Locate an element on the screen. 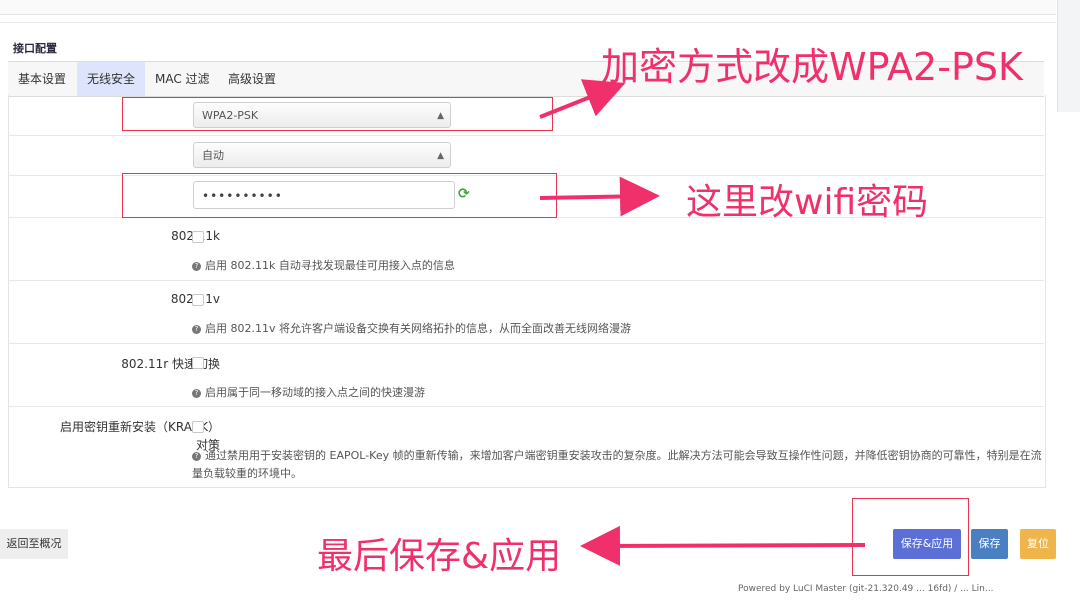  r80211r-checkbox is located at coordinates (198, 363).